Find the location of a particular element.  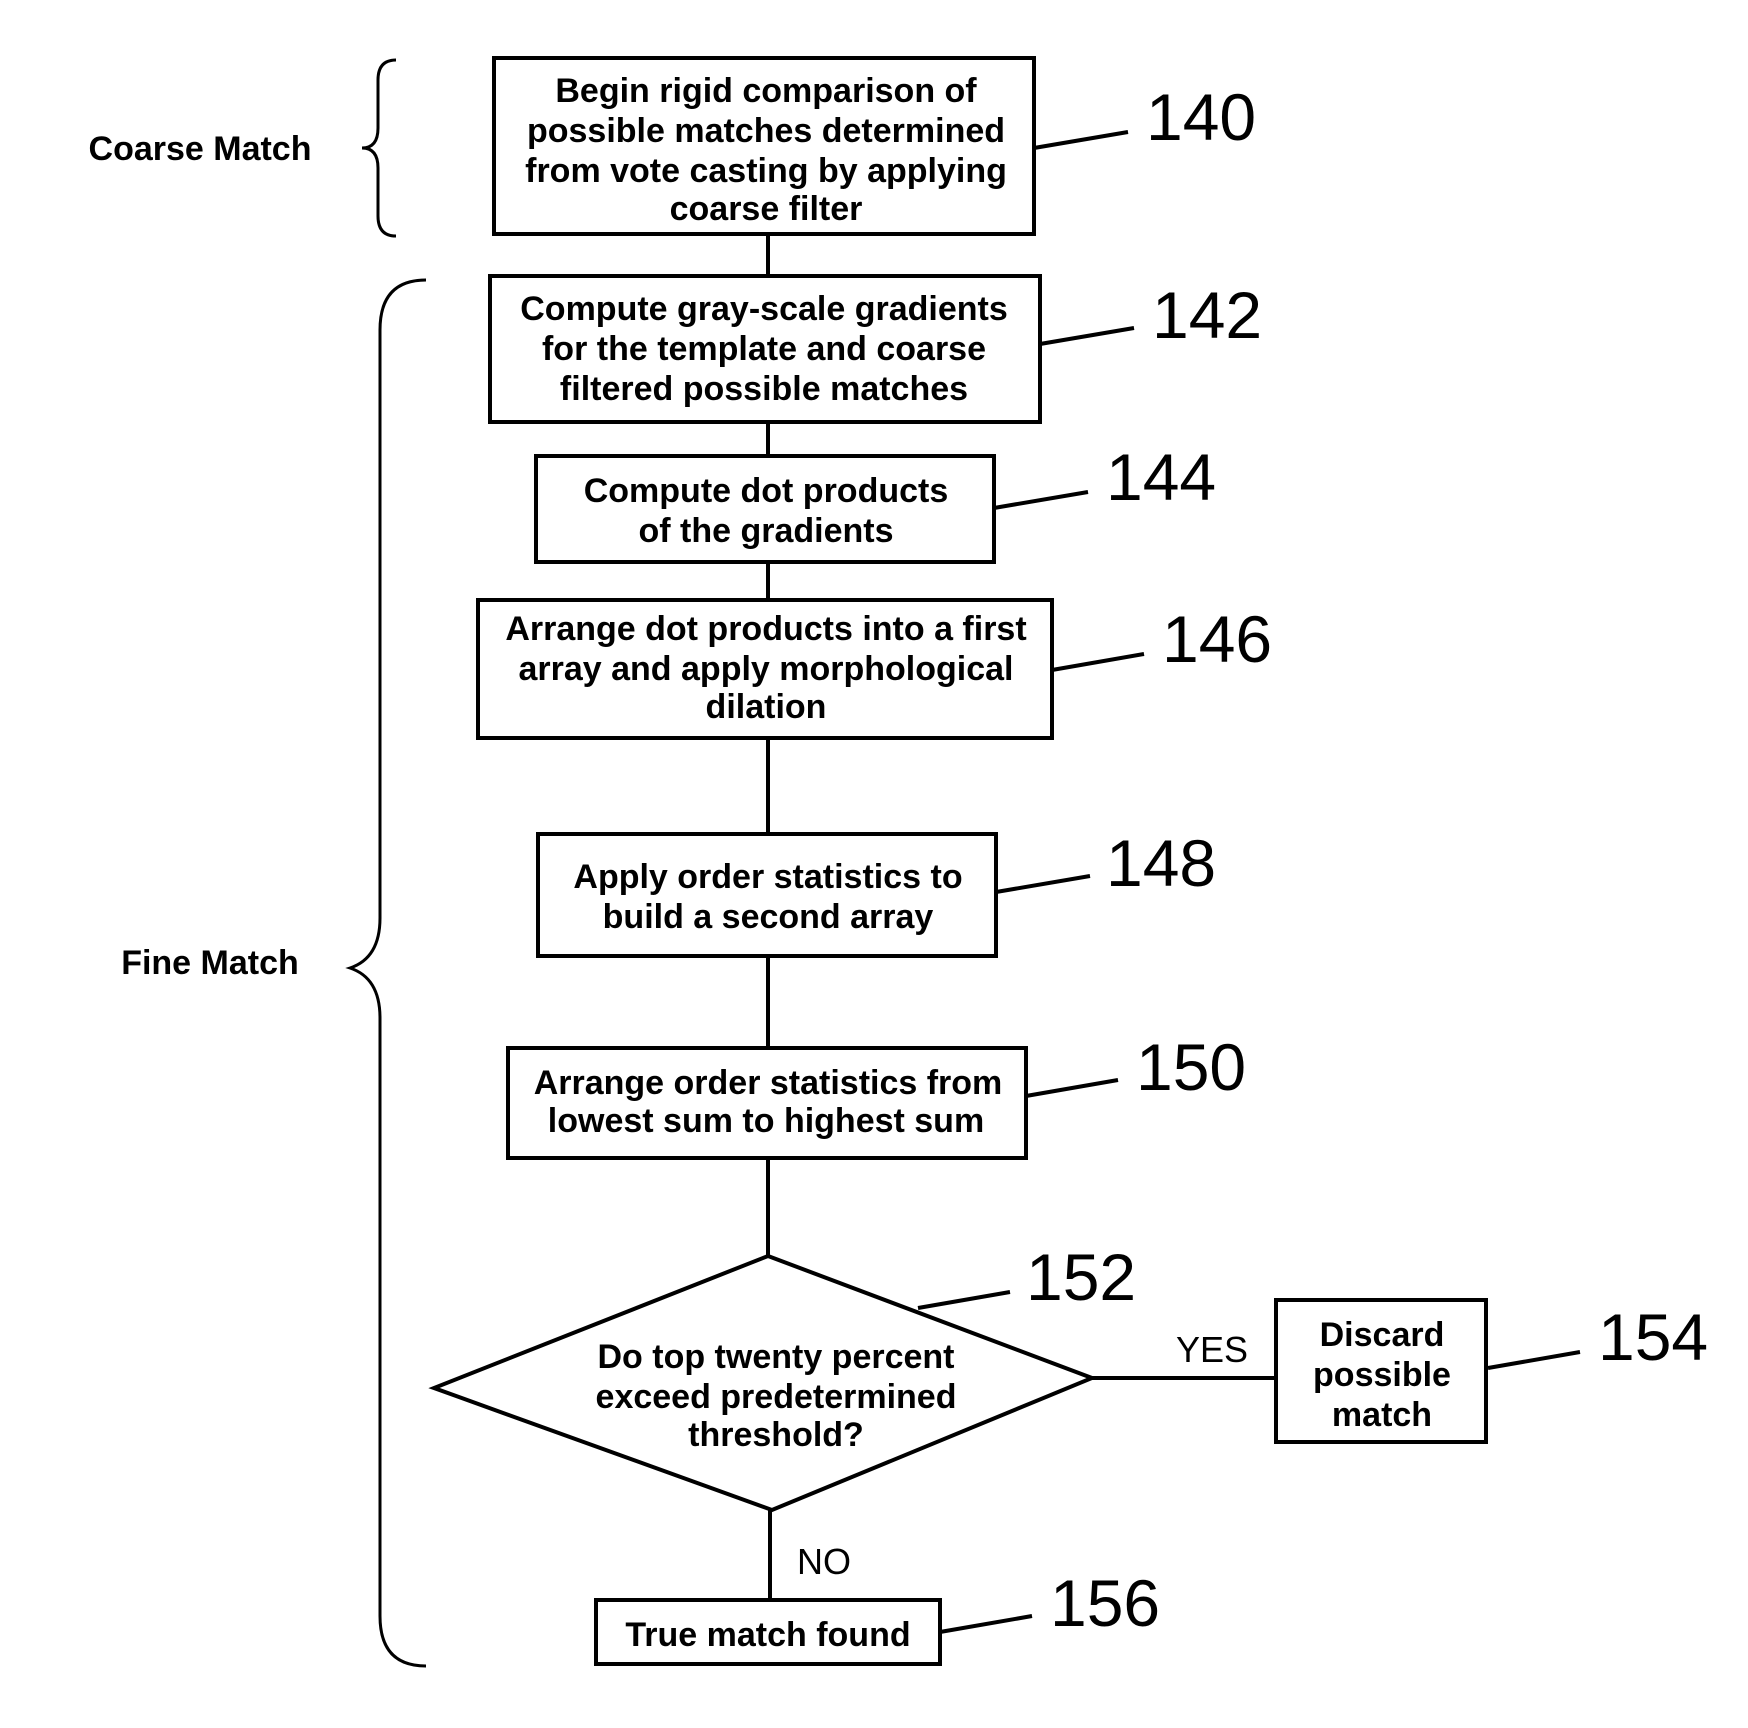

ref-148: 148 is located at coordinates (1161, 863).